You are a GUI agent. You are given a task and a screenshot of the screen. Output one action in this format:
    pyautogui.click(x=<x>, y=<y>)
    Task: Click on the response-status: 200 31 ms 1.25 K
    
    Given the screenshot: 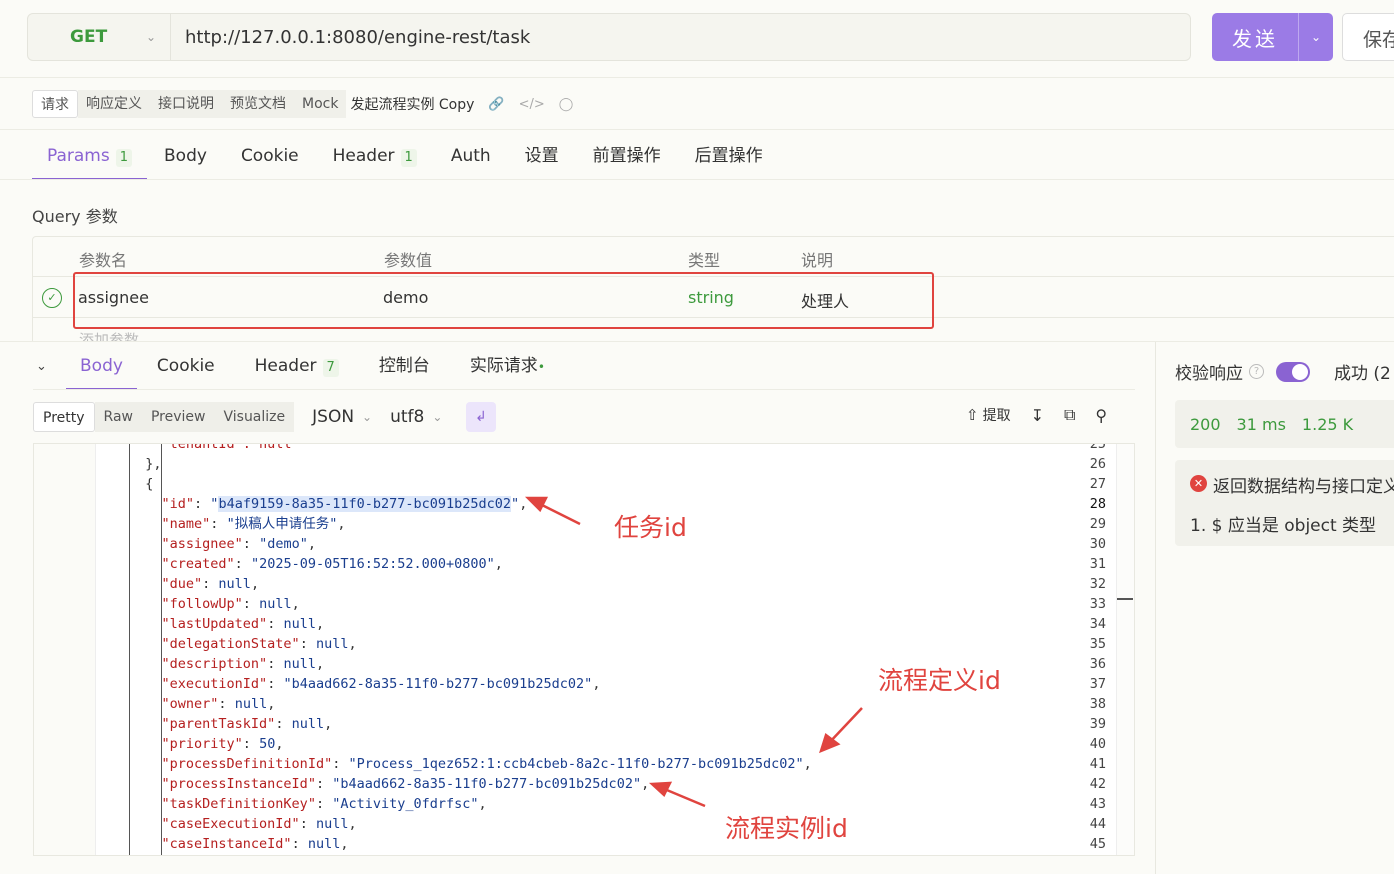 What is the action you would take?
    pyautogui.click(x=1284, y=424)
    